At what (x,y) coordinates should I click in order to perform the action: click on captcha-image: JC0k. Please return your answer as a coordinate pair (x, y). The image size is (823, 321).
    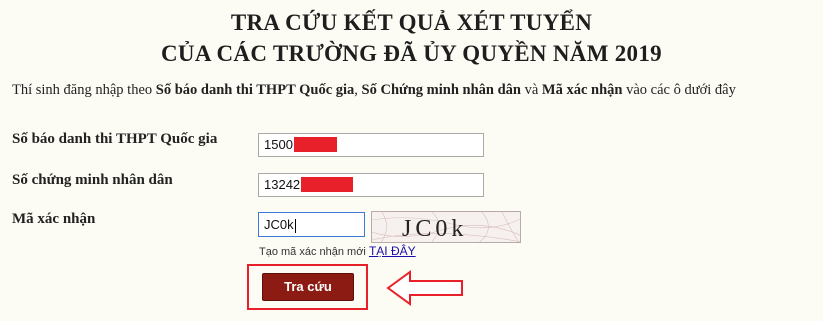
    Looking at the image, I should click on (446, 227).